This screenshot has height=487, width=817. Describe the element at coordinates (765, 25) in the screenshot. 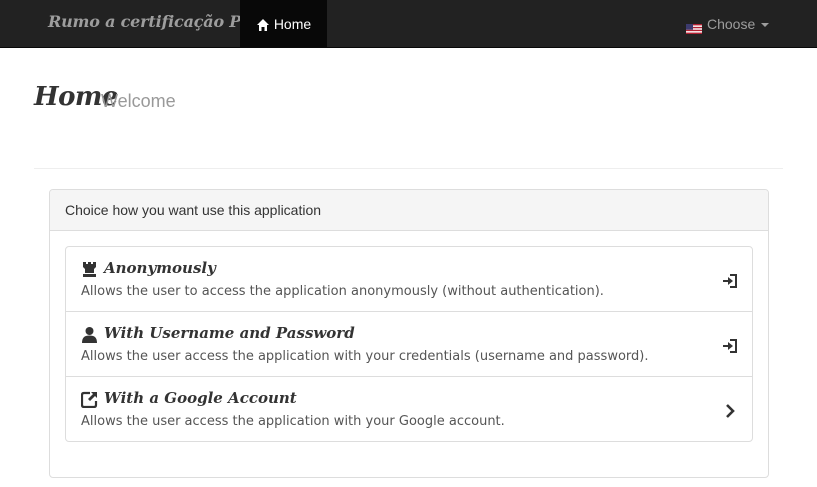

I see `caret-down-icon` at that location.